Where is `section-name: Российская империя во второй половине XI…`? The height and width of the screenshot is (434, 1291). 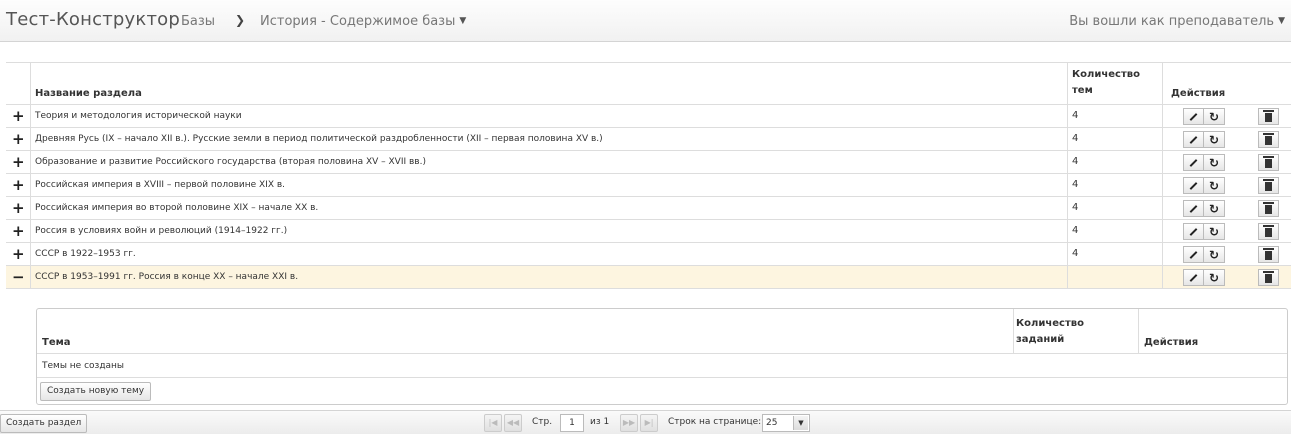 section-name: Российская империя во второй половине XI… is located at coordinates (177, 208).